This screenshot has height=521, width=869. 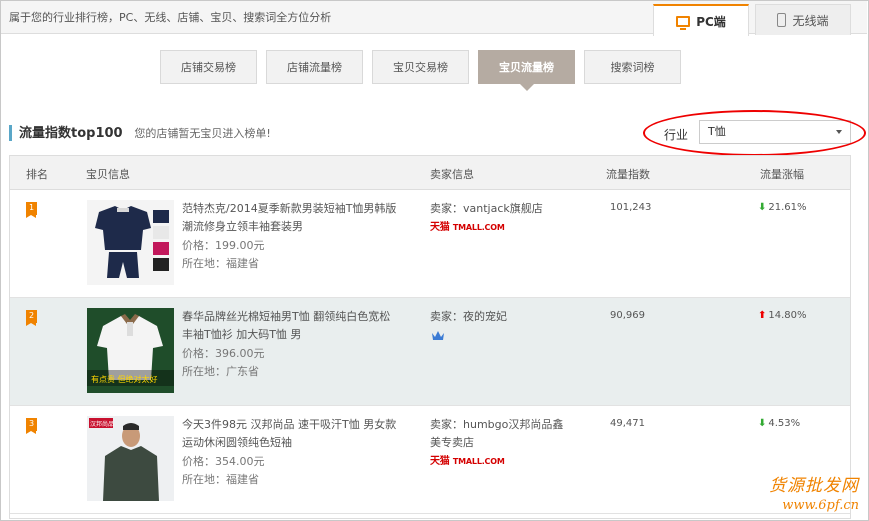 I want to click on table-header: 排名 宝贝信息 卖家信息 流量指数 流量涨幅, so click(x=430, y=173).